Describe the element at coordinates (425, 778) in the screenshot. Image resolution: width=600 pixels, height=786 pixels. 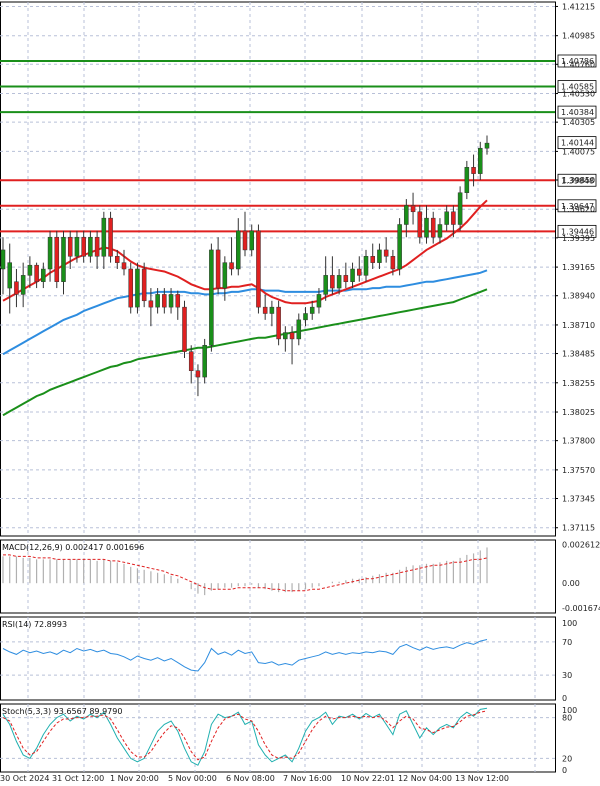
I see `time-tick-label: 12 Nov 04:00` at that location.